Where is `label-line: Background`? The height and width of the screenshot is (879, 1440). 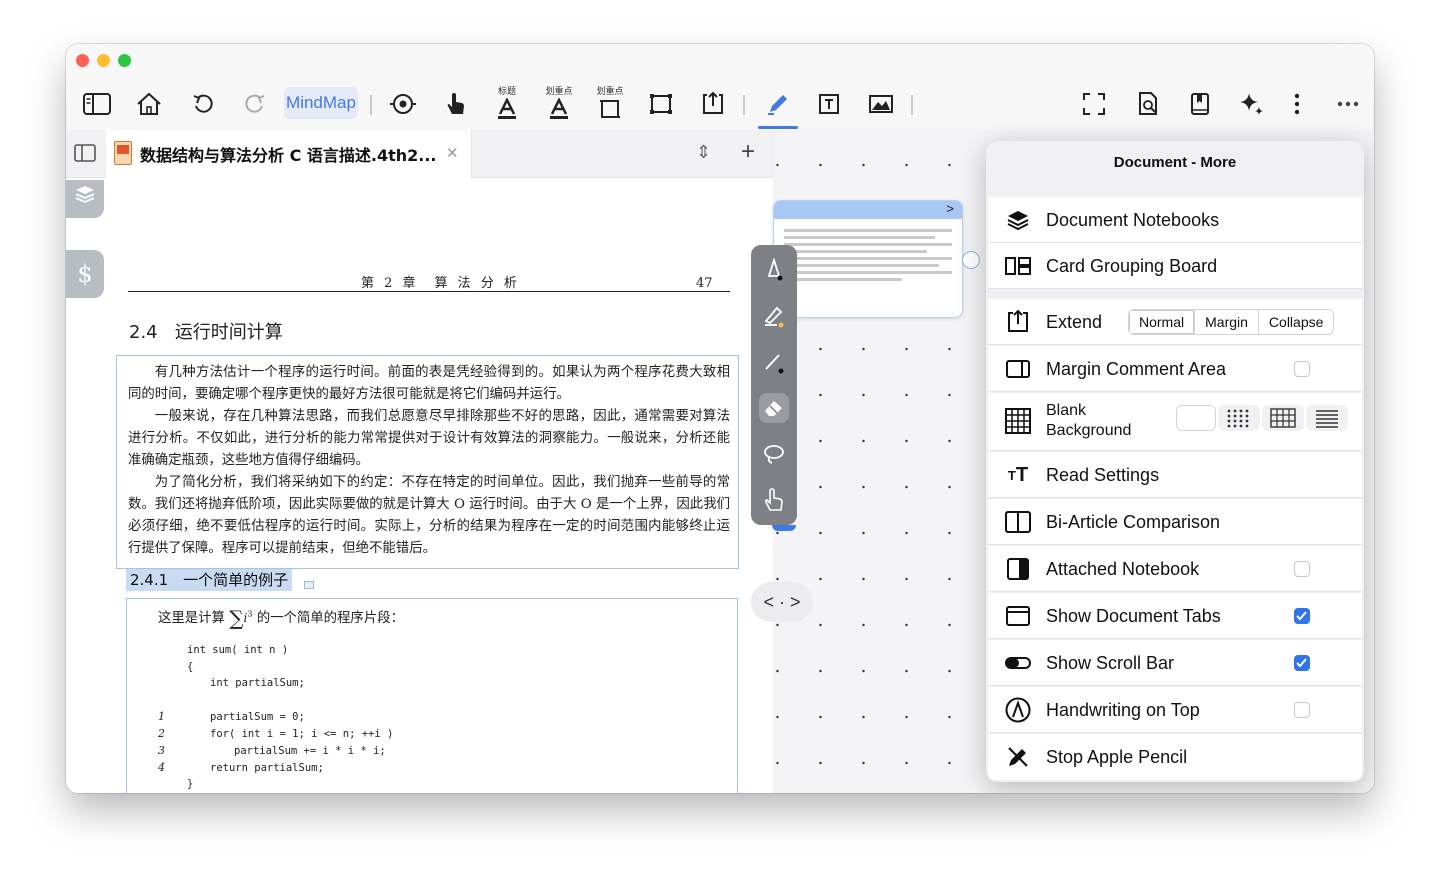
label-line: Background is located at coordinates (1089, 430).